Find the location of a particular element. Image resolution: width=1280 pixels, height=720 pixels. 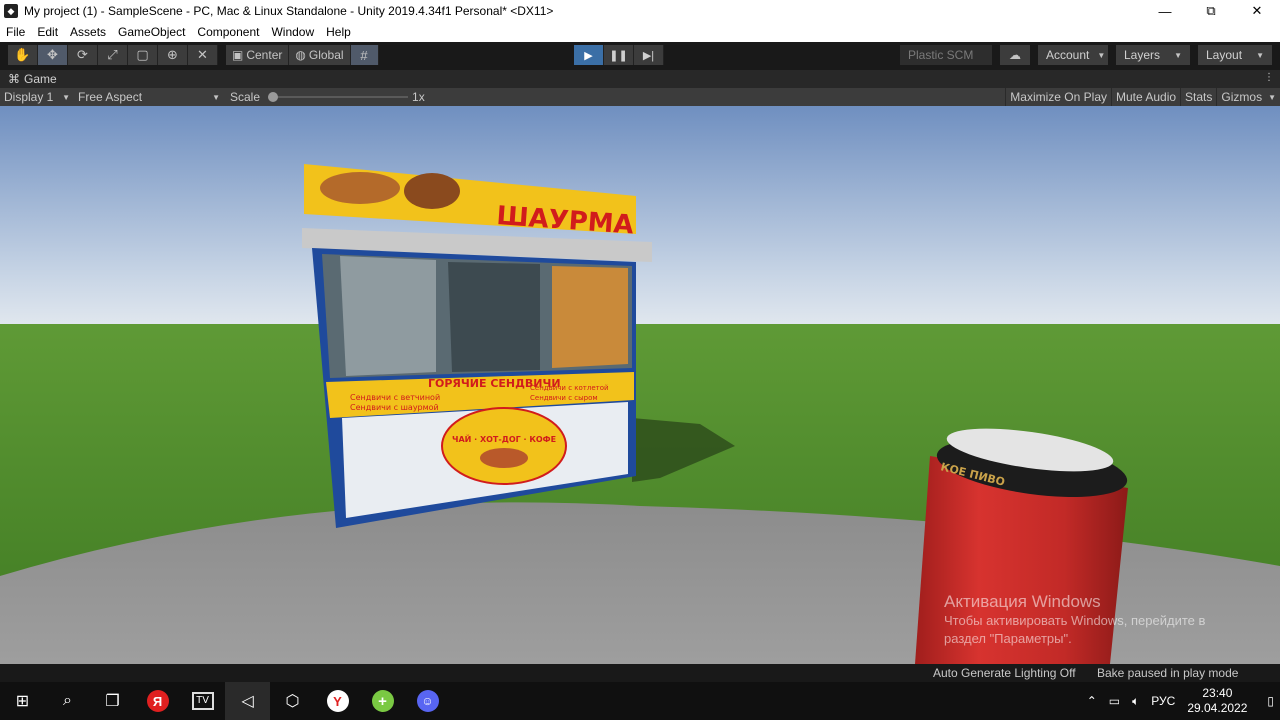

tab-bar: ⌘ Game ⋮ is located at coordinates (640, 79).